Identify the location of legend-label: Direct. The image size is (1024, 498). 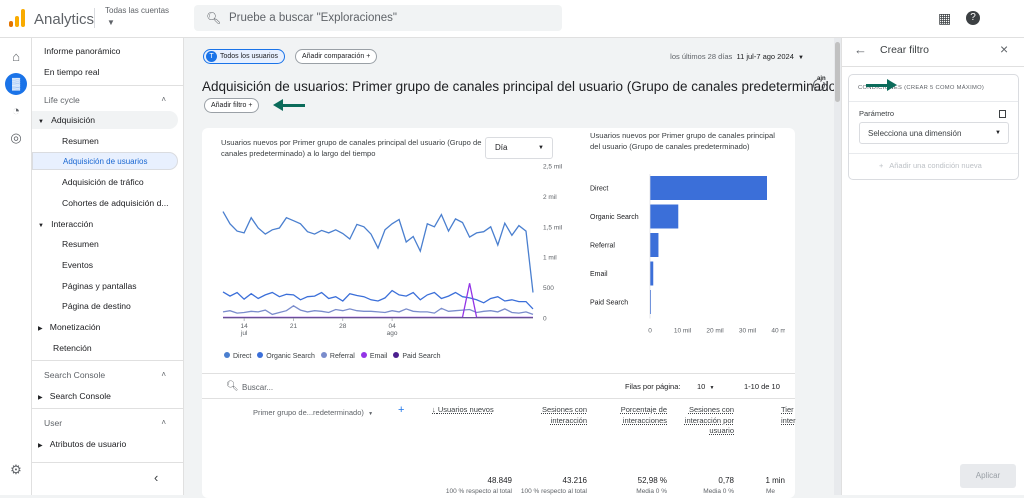
(242, 356).